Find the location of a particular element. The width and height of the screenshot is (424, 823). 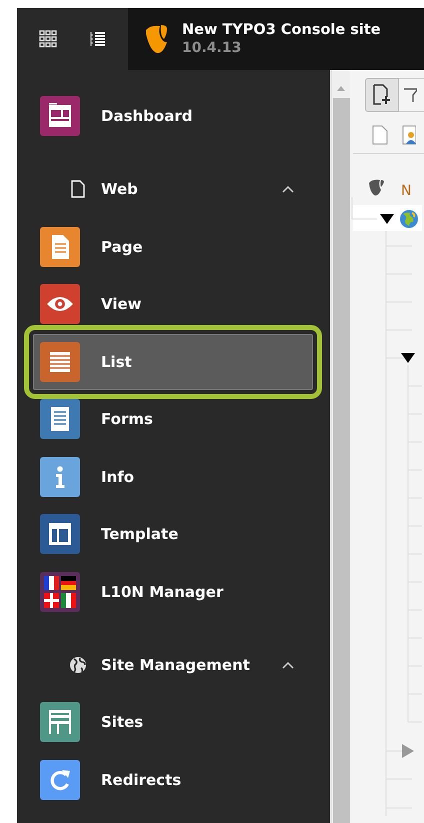

filter-button is located at coordinates (411, 95).